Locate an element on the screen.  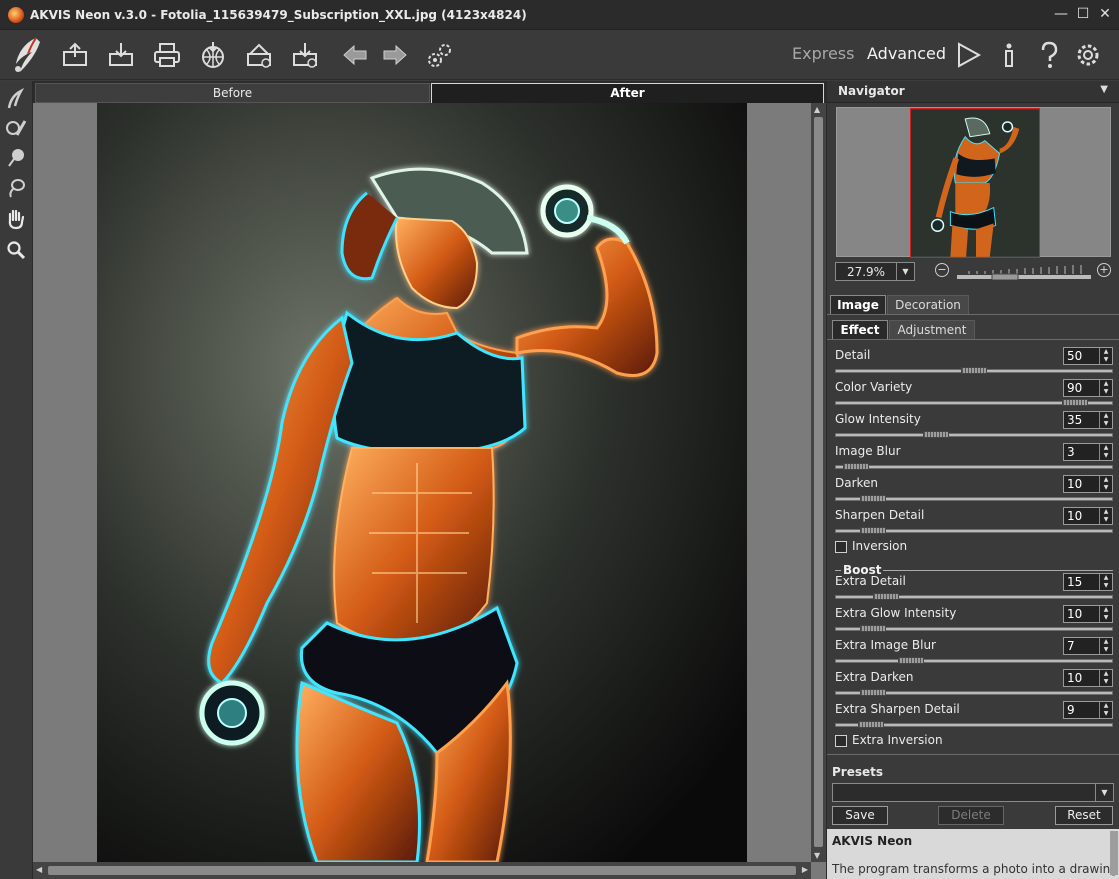
extra-image-blur-slider is located at coordinates (974, 661).